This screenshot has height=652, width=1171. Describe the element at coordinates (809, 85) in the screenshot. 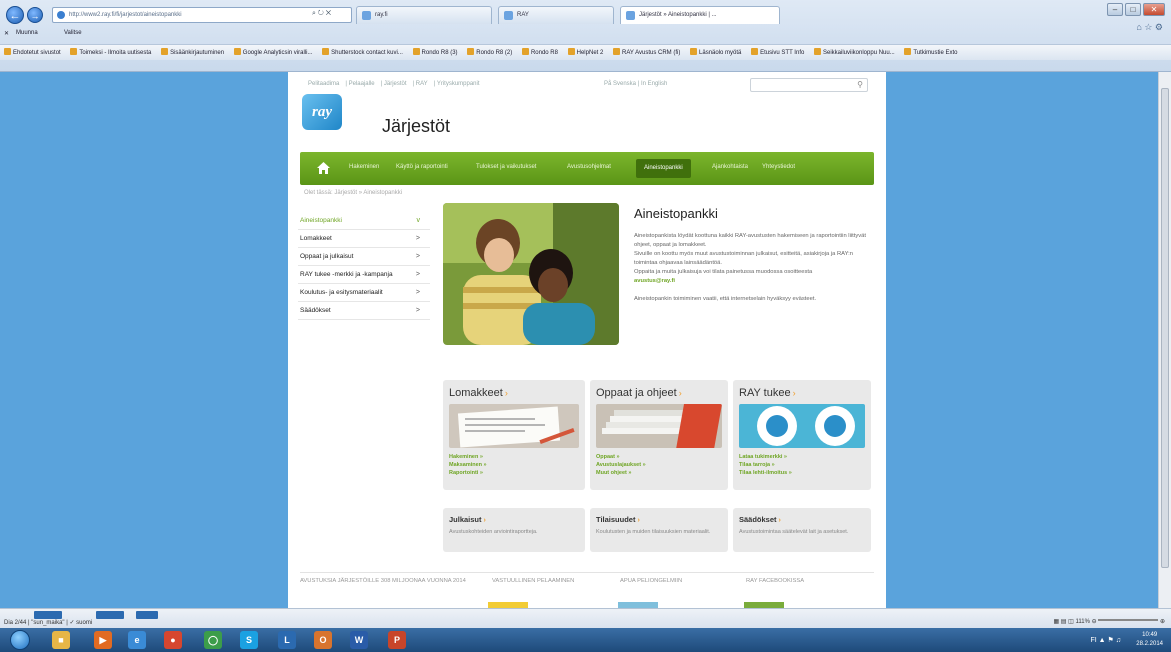

I see `site-search-input: ⚲` at that location.